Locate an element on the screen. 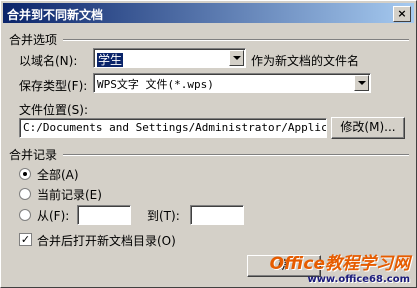 This screenshot has width=417, height=288. domain-value: 学生 is located at coordinates (110, 60).